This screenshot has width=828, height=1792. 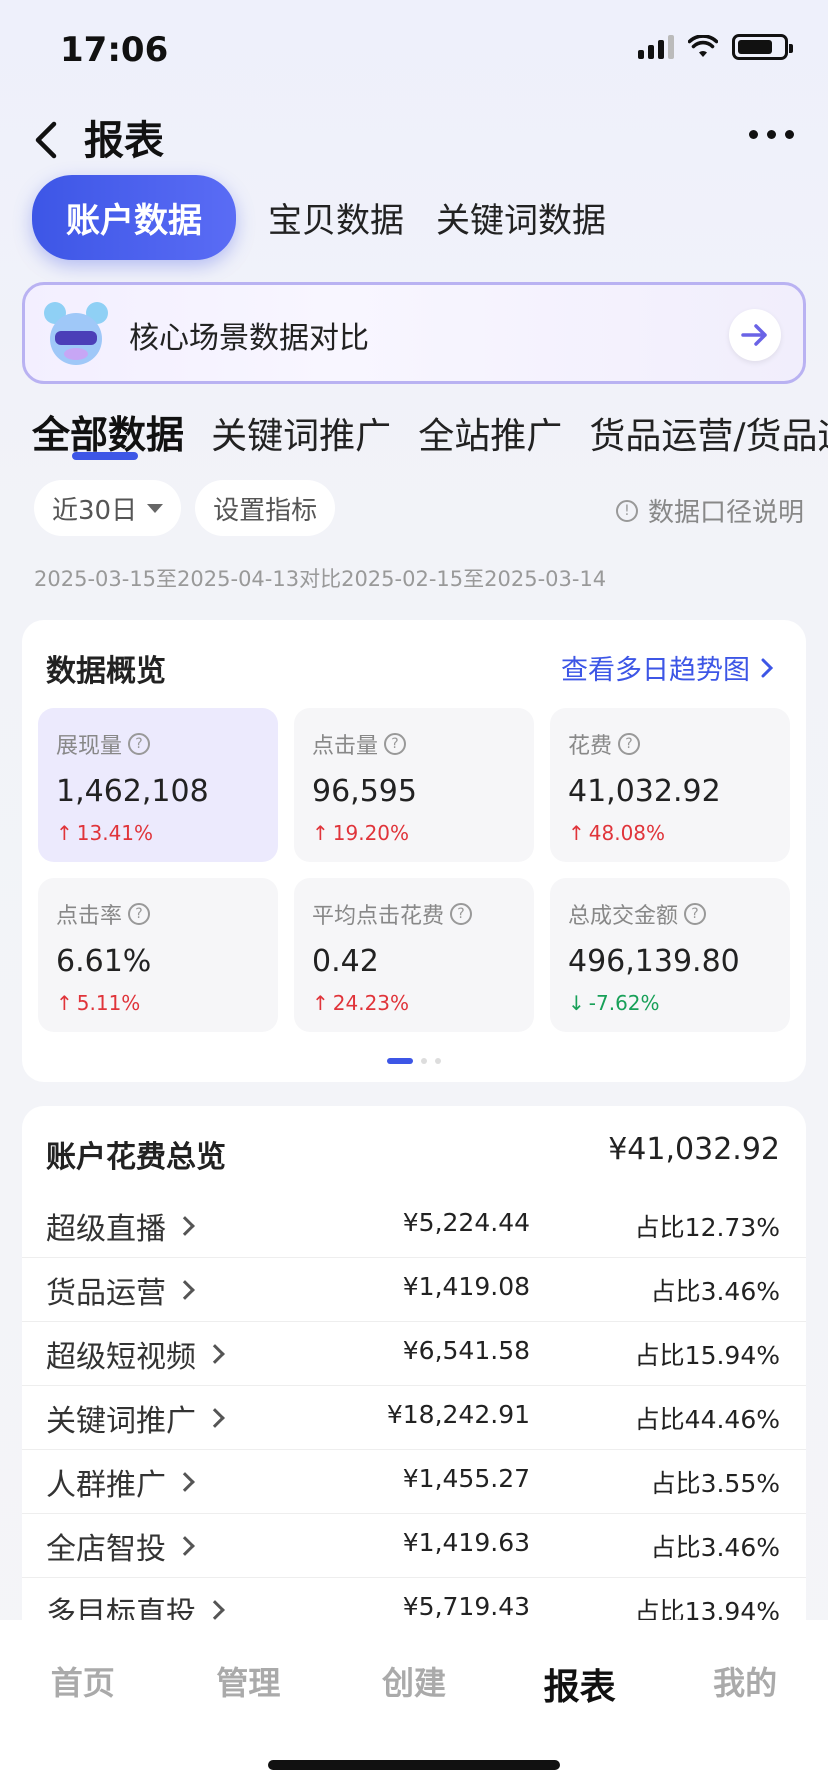 What do you see at coordinates (771, 134) in the screenshot?
I see `more-icon` at bounding box center [771, 134].